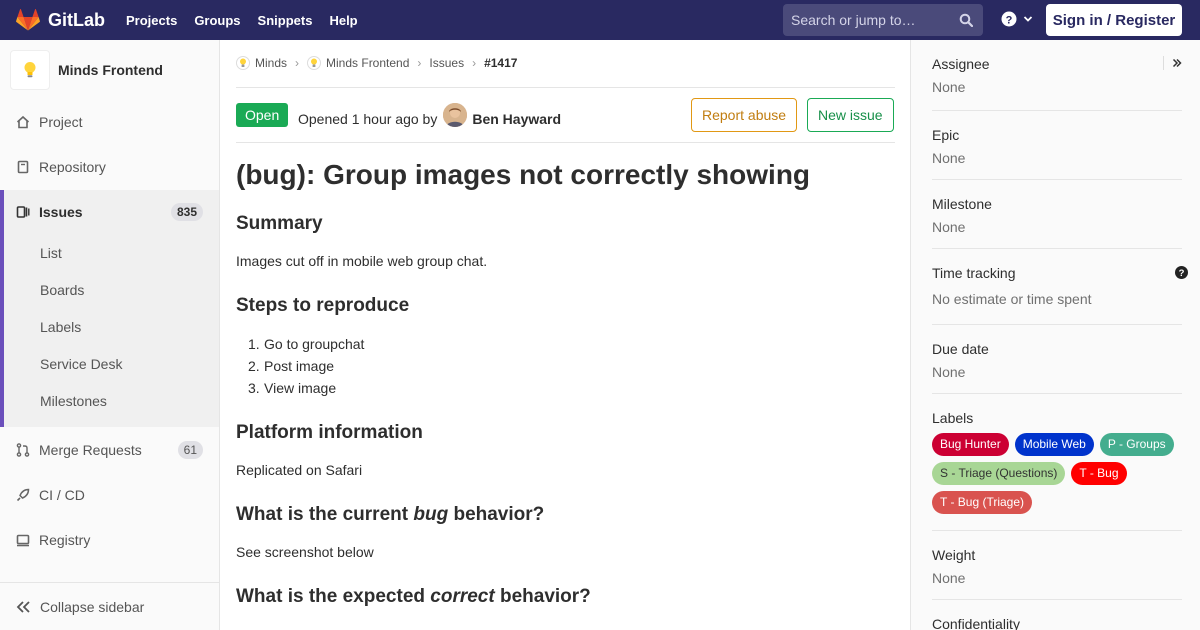 The width and height of the screenshot is (1200, 630). Describe the element at coordinates (81, 364) in the screenshot. I see `sidebar-subitem-service-desk: Service Desk` at that location.